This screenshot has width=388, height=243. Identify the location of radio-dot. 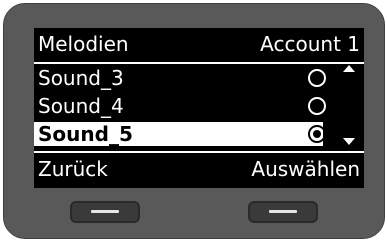
(317, 134).